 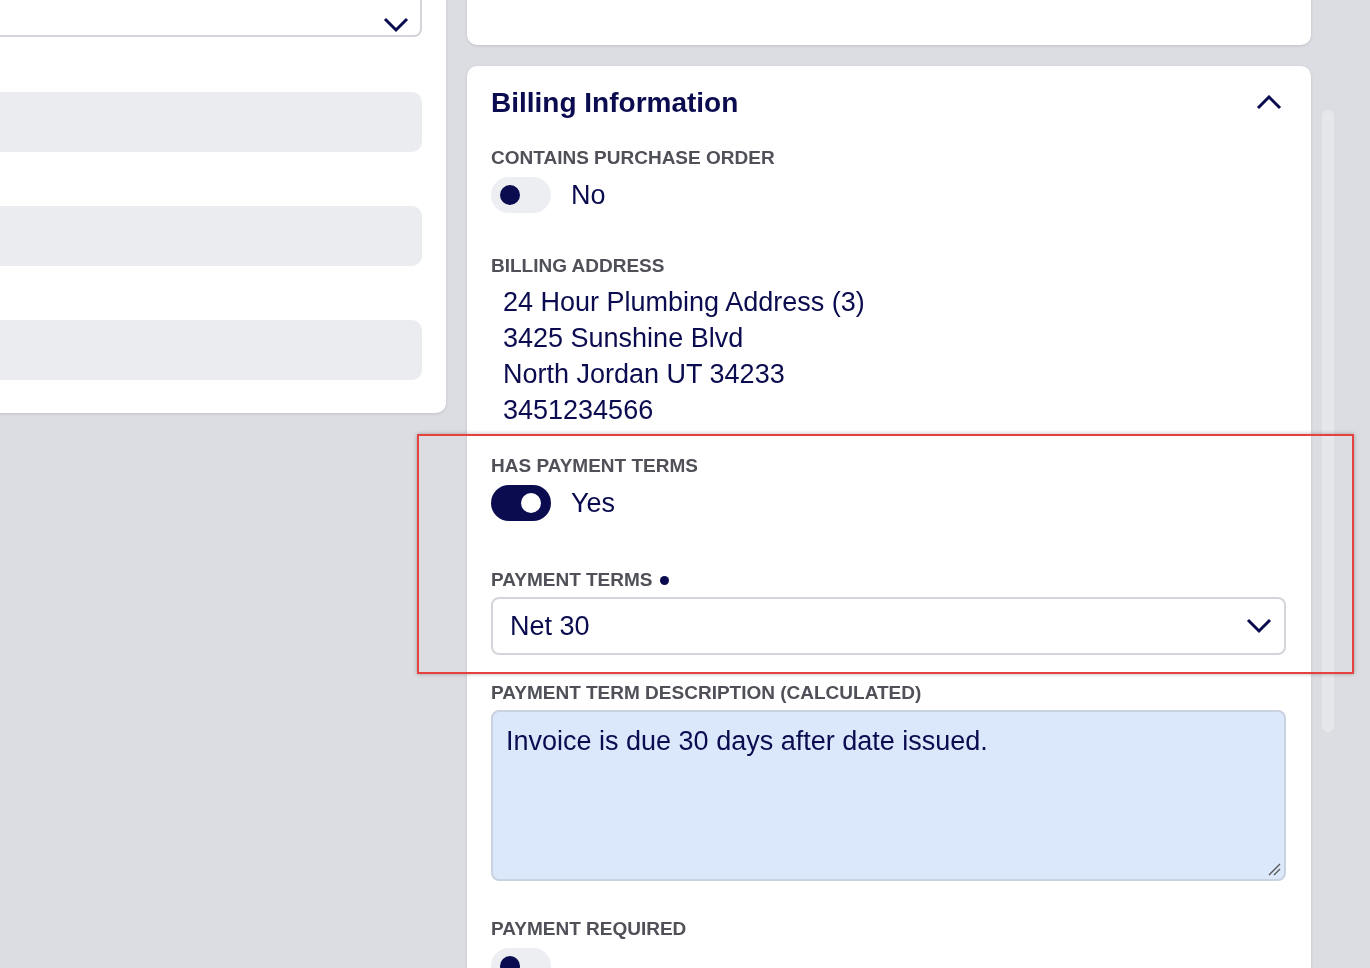 What do you see at coordinates (633, 158) in the screenshot?
I see `field-label: CONTAINS PURCHASE ORDER` at bounding box center [633, 158].